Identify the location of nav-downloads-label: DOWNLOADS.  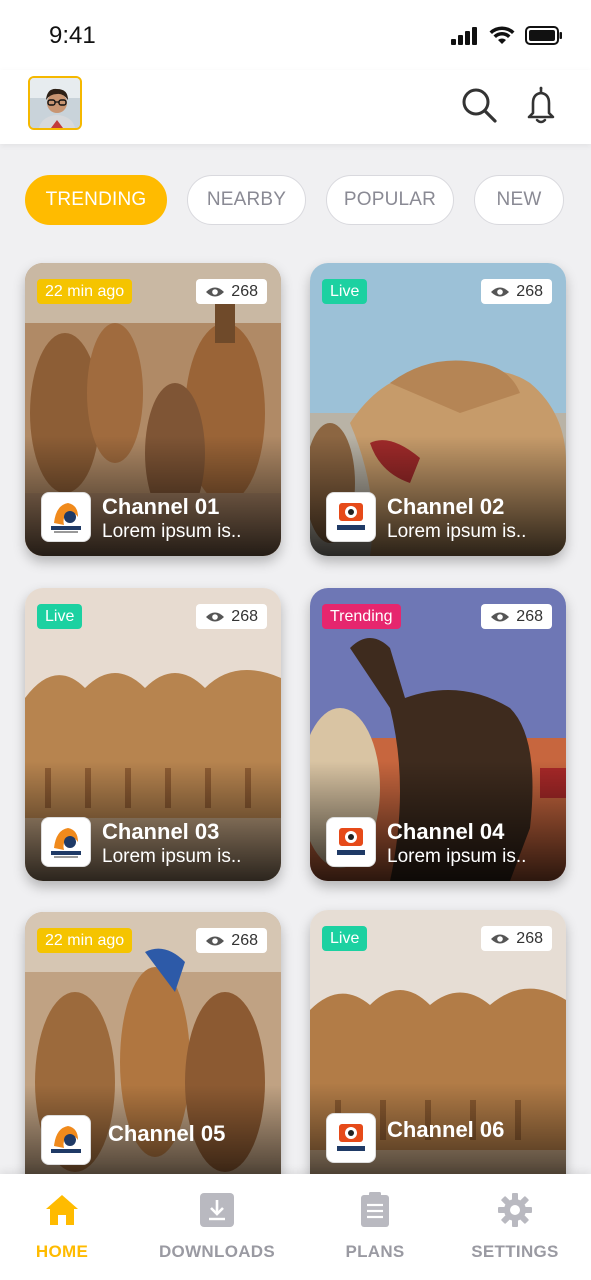
(217, 1251).